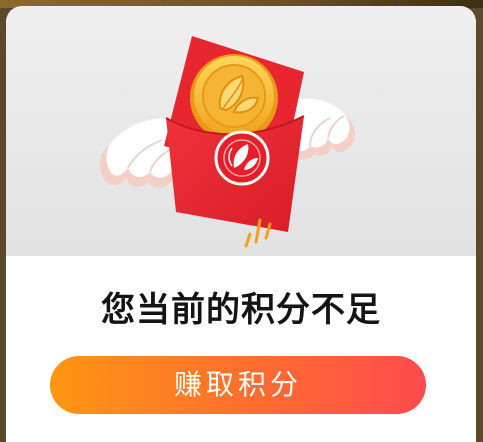 The width and height of the screenshot is (483, 442). I want to click on leaf-seal-icon, so click(242, 158).